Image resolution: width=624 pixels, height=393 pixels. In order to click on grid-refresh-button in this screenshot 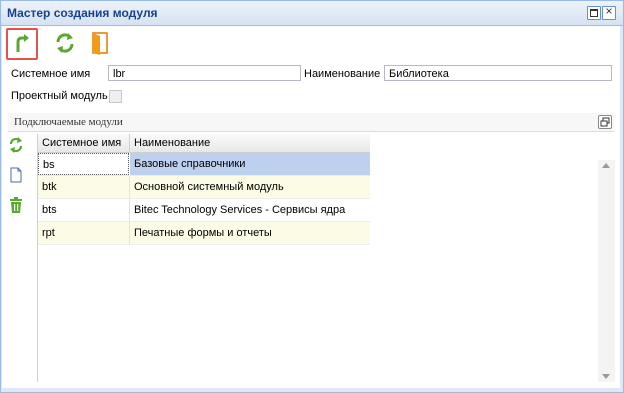, I will do `click(16, 145)`.